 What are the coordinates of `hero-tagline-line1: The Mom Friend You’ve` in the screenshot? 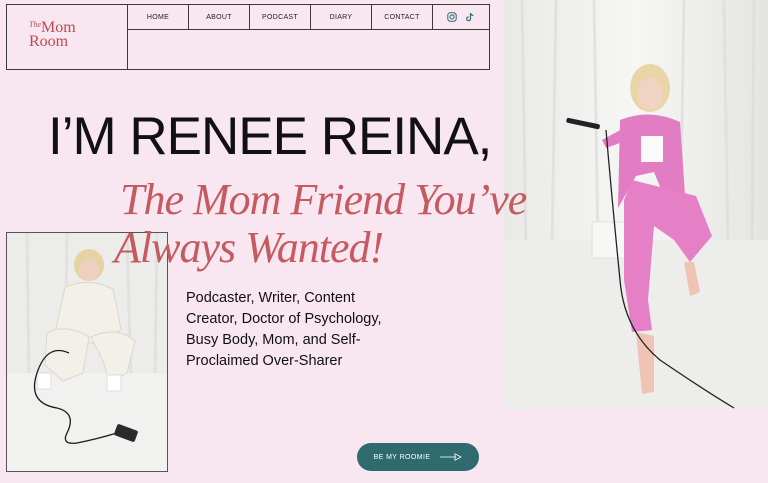 It's located at (323, 199).